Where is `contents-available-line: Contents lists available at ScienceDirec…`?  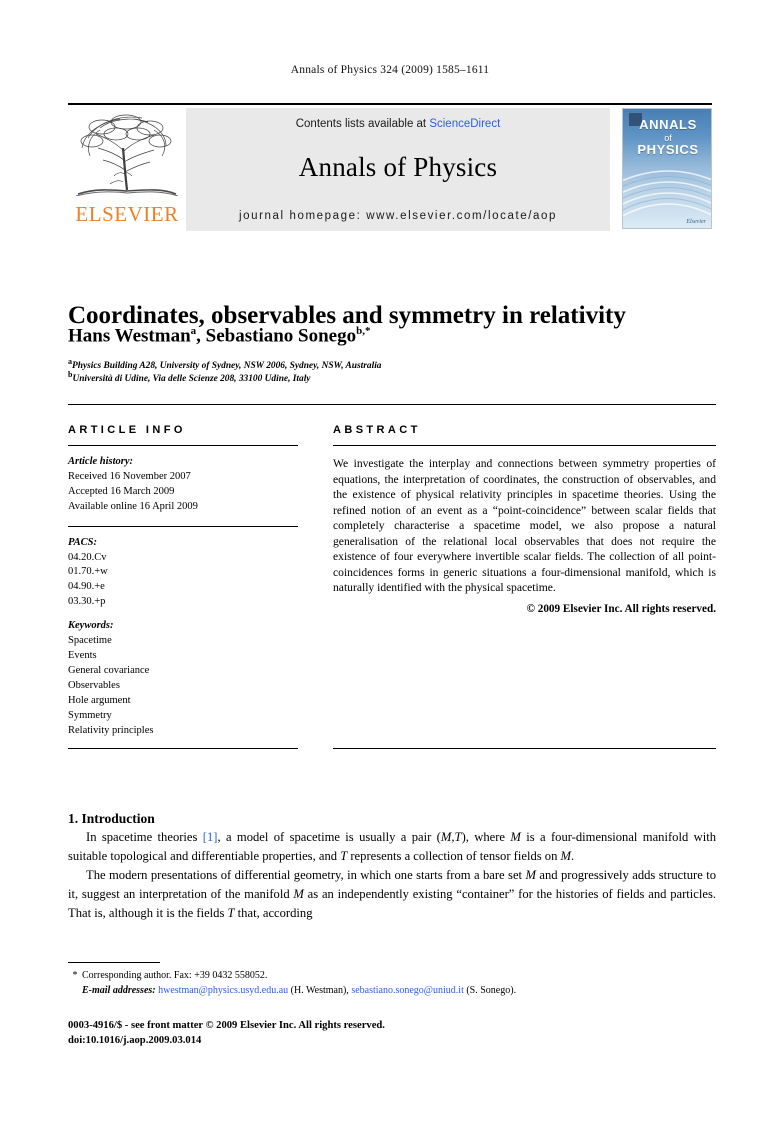
contents-available-line: Contents lists available at ScienceDirec… is located at coordinates (398, 124).